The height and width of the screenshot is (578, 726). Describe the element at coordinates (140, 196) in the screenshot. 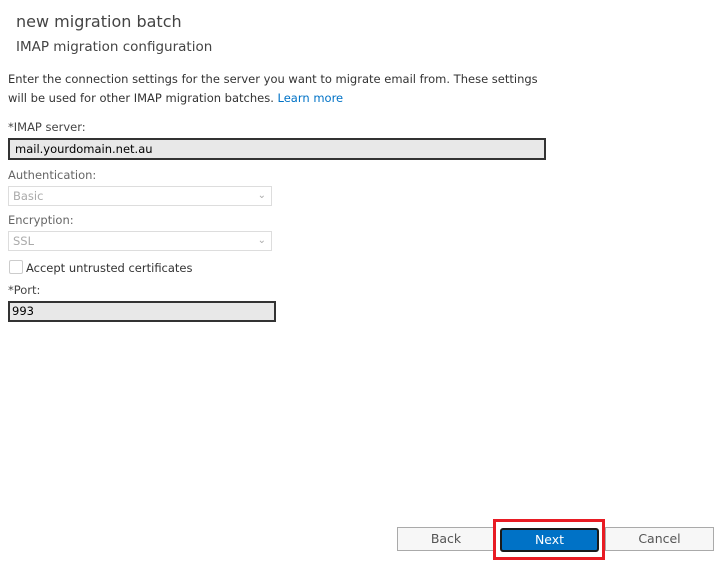

I see `authentication-select: Basic ⌄` at that location.